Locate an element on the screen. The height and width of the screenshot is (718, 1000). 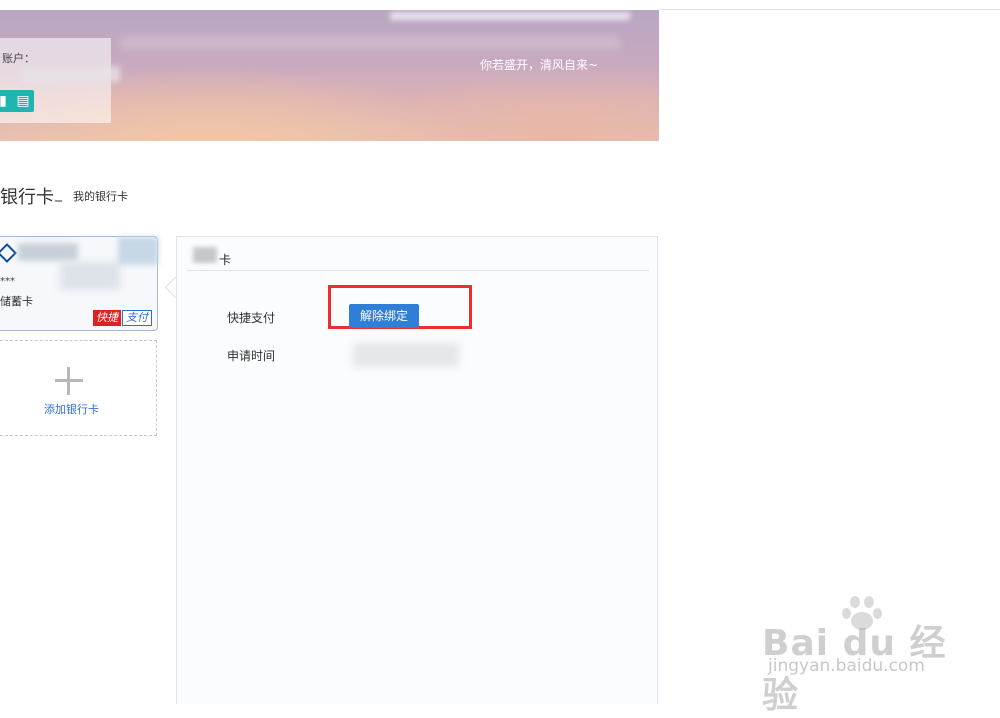
bank-card-item: *** 储蓄卡 快捷 支付 is located at coordinates (79, 283).